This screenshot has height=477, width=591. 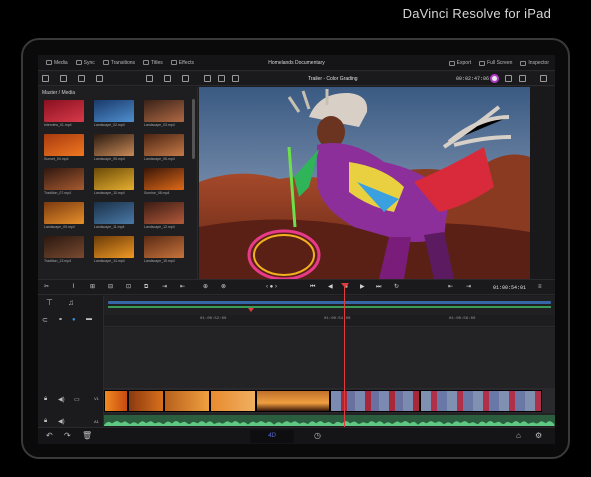 I want to click on audio-speaker-icon: ◀), so click(x=61, y=421).